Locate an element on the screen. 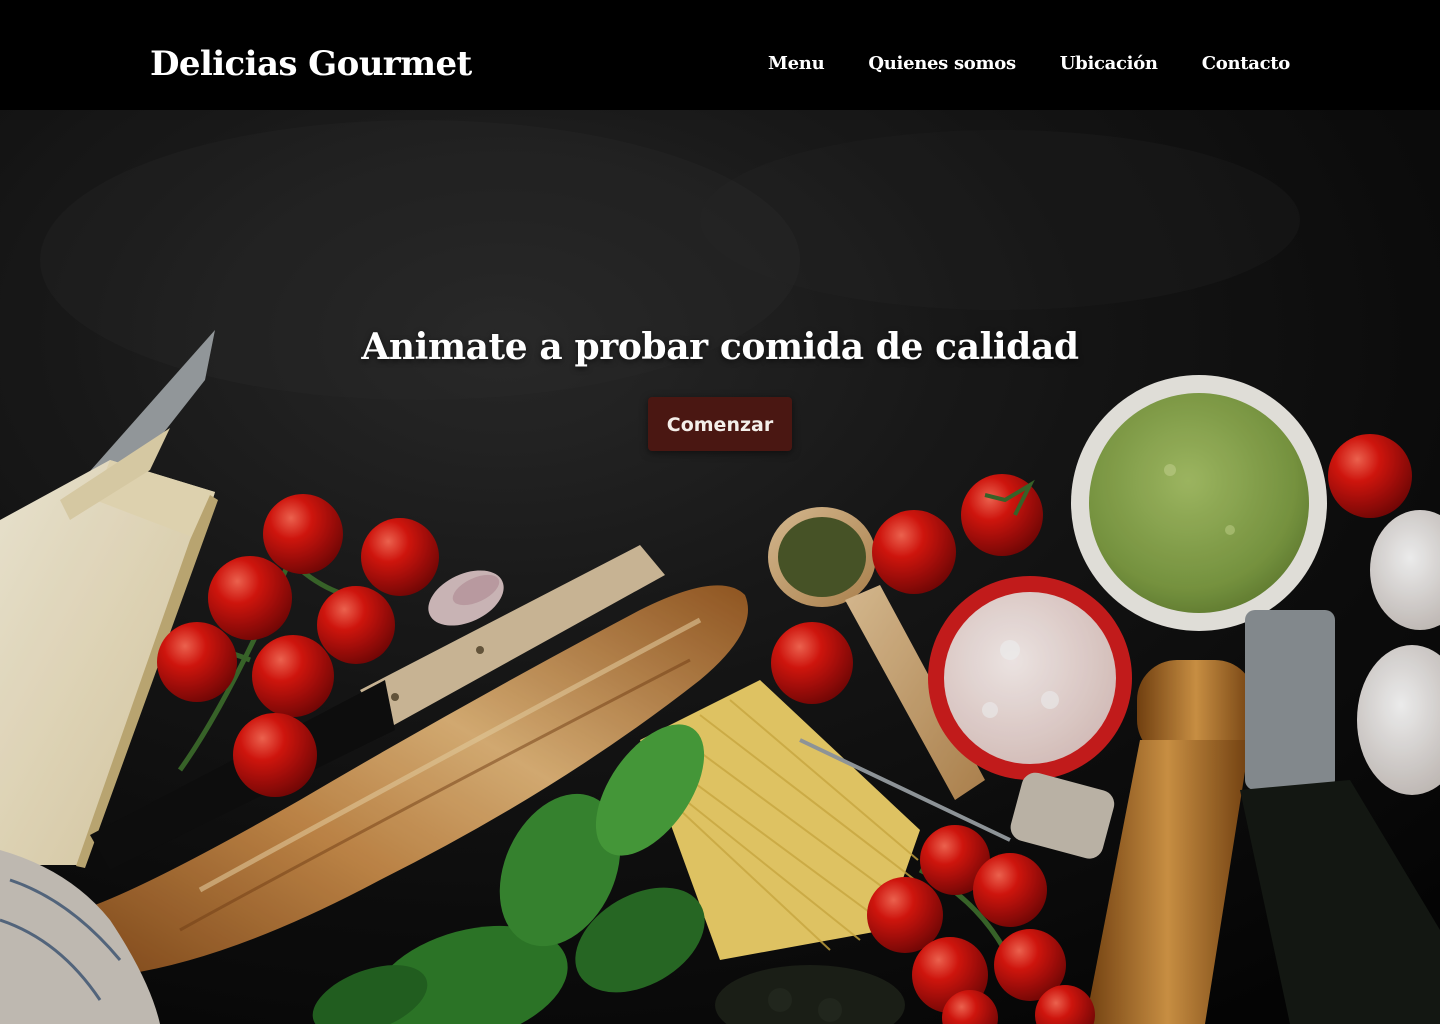 This screenshot has width=1440, height=1024. nav-item-contacto: Contacto is located at coordinates (1246, 64).